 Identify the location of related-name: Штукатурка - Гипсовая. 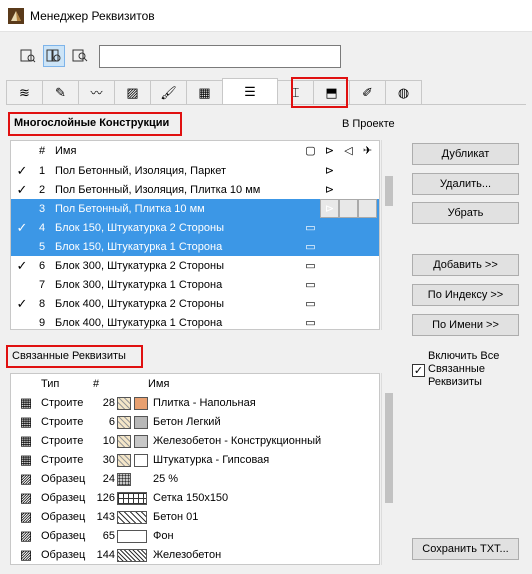
(211, 460).